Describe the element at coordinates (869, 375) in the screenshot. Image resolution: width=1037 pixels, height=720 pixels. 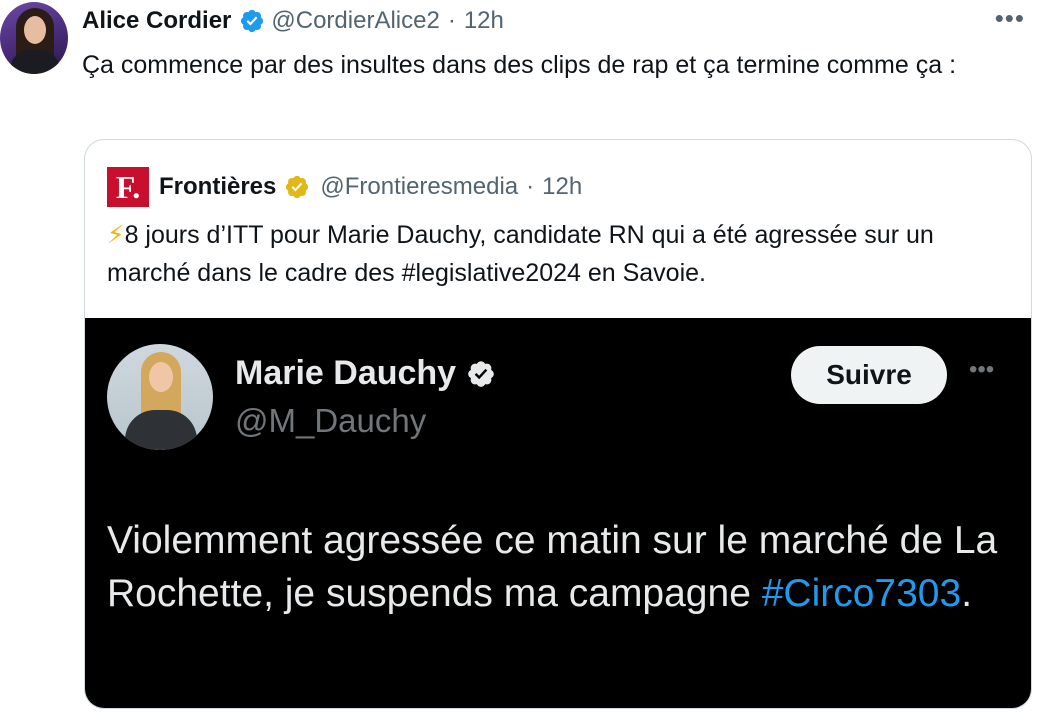
I see `follow-button: Suivre` at that location.